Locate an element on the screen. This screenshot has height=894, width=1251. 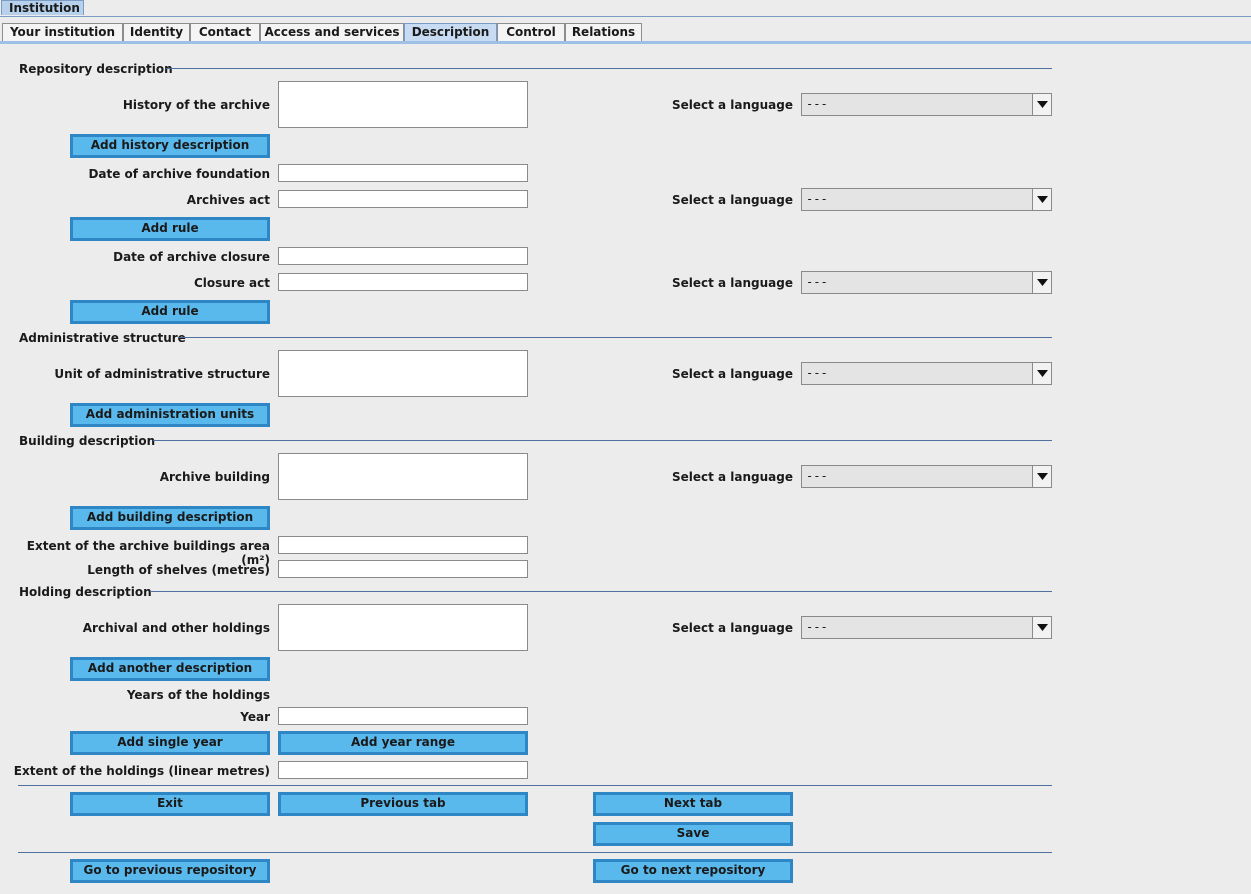
label-date-foundation: Date of archive foundation is located at coordinates (179, 174).